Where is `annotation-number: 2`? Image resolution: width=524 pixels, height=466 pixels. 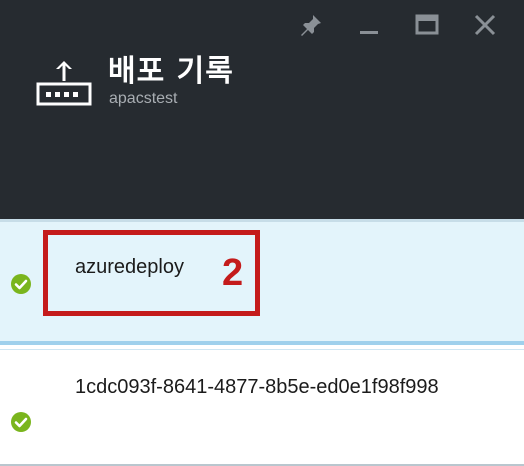 annotation-number: 2 is located at coordinates (233, 273).